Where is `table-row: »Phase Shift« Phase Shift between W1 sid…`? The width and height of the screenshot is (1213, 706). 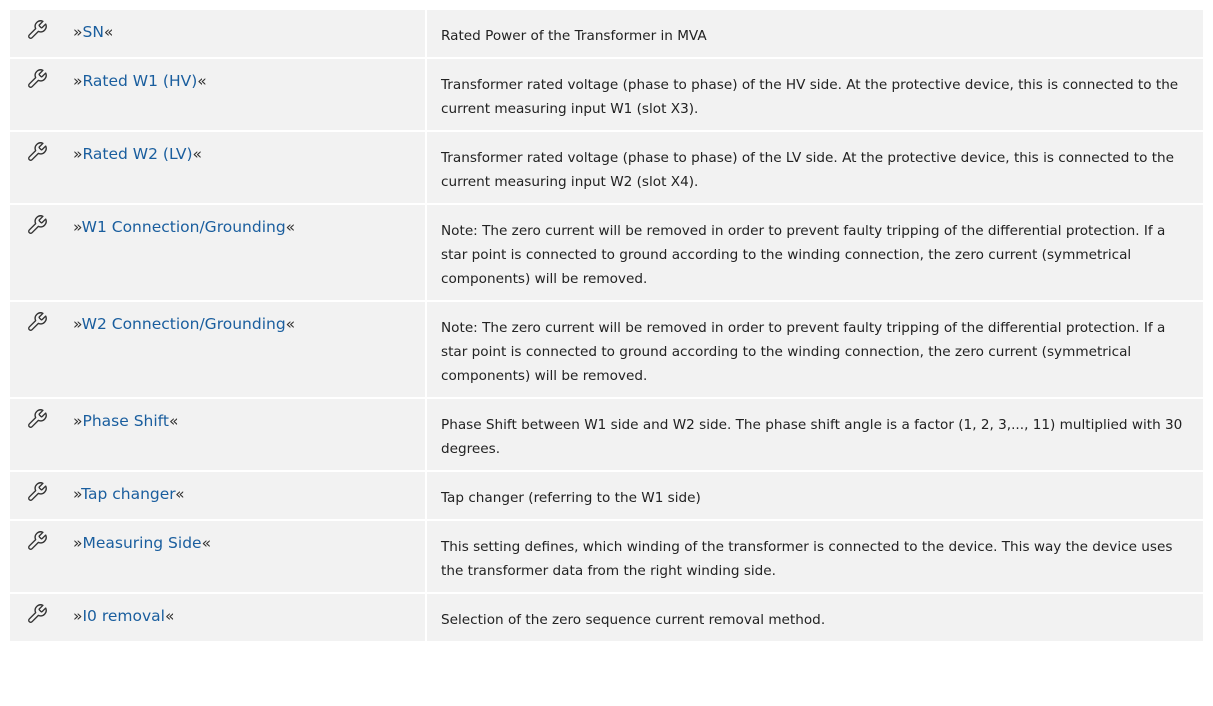
table-row: »Phase Shift« Phase Shift between W1 sid… is located at coordinates (606, 434).